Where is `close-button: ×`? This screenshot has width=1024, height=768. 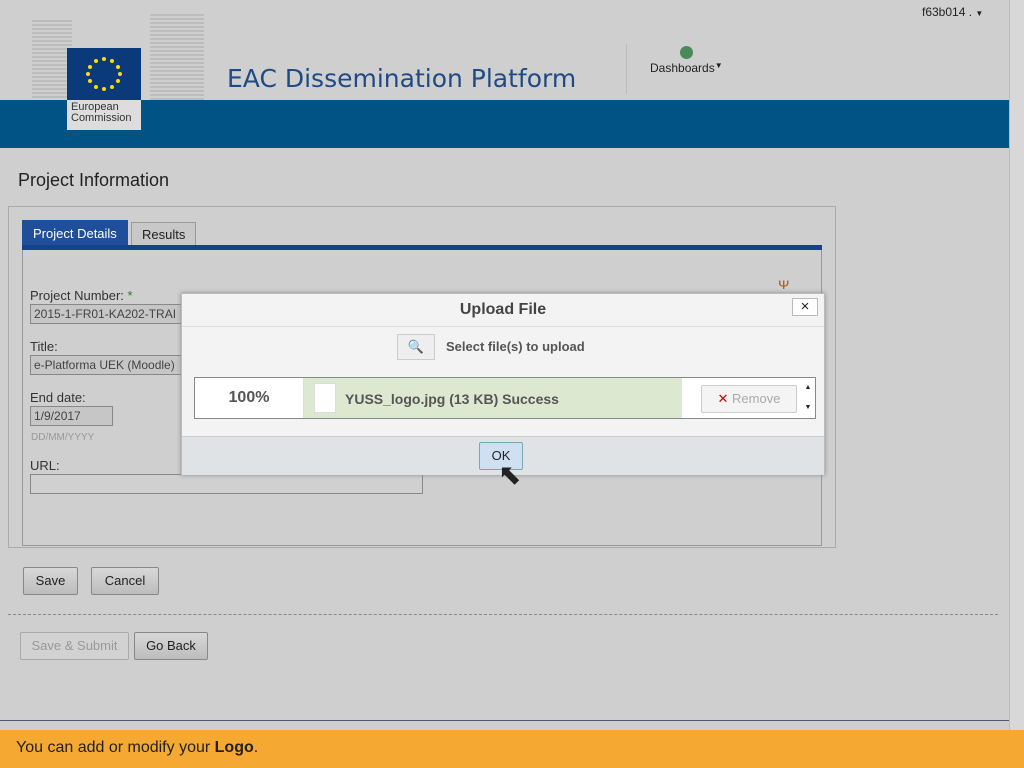
close-button: × is located at coordinates (805, 307).